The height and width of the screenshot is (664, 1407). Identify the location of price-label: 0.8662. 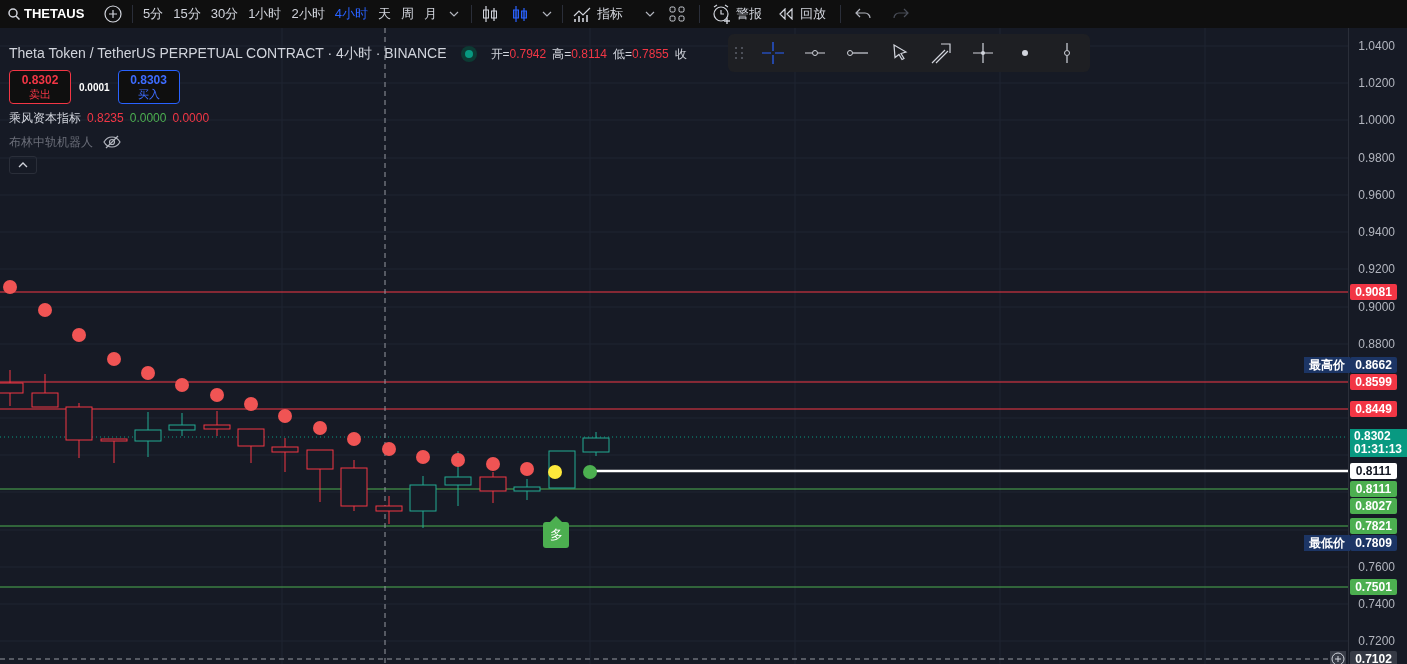
(1373, 365).